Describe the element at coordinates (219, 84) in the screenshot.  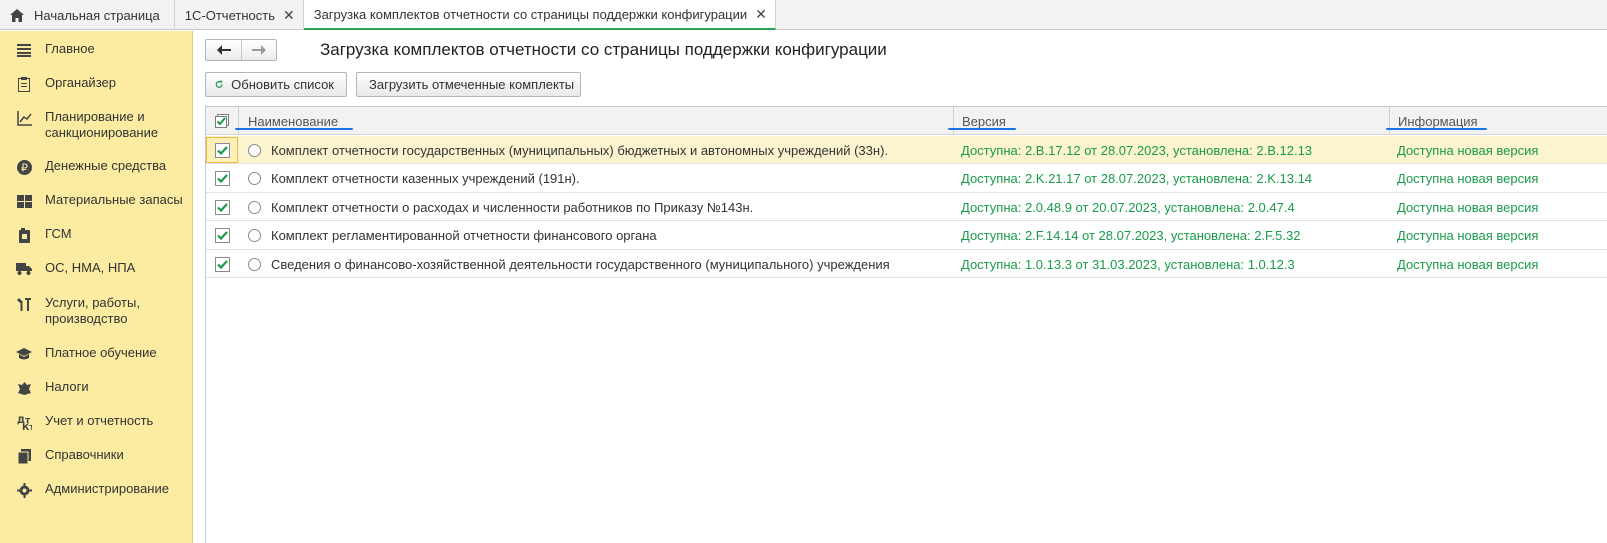
I see `refresh-icon` at that location.